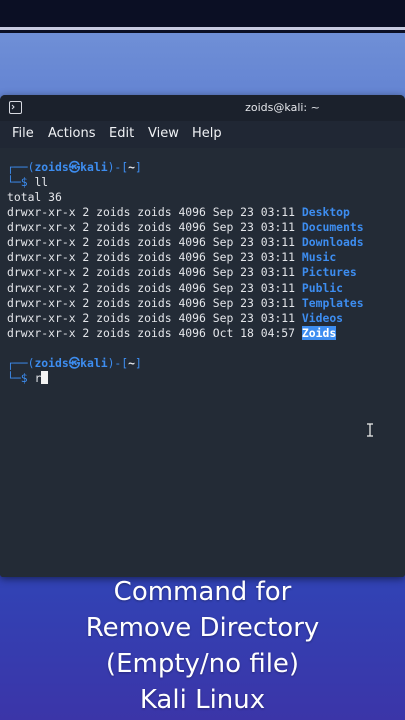  What do you see at coordinates (202, 28) in the screenshot?
I see `top-panel-edge` at bounding box center [202, 28].